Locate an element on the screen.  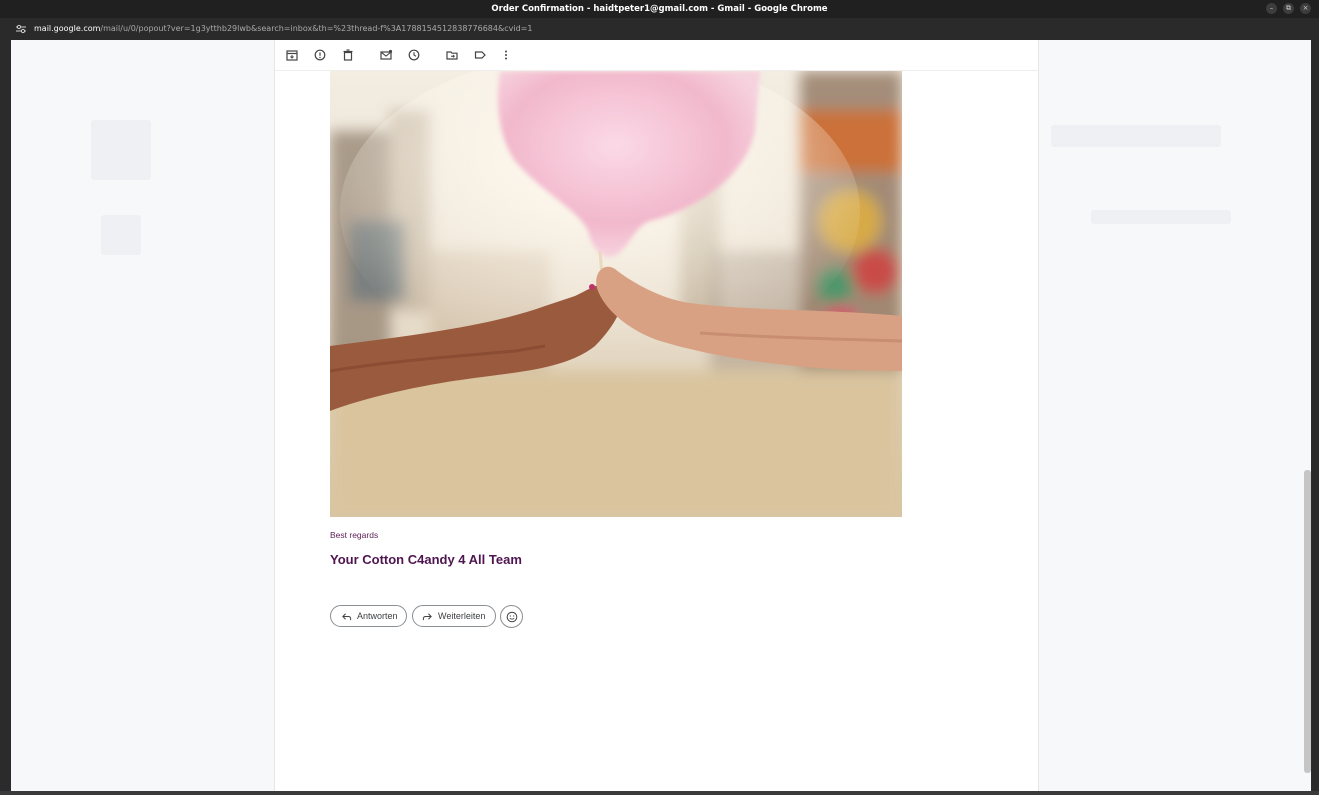
emoji-icon is located at coordinates (511, 616).